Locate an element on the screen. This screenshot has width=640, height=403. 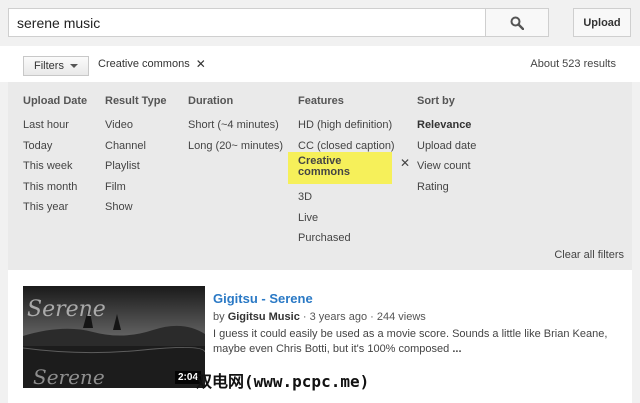
filter-hd: HD (high definition) is located at coordinates (346, 125).